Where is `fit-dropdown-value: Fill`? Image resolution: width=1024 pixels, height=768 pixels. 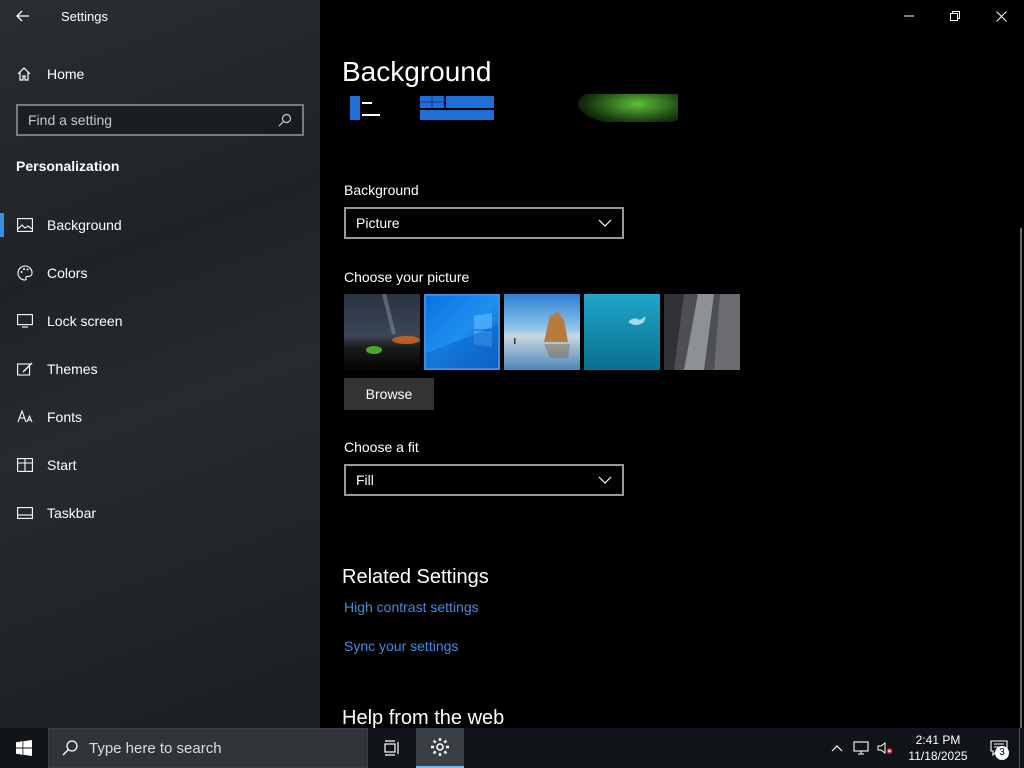 fit-dropdown-value: Fill is located at coordinates (365, 480).